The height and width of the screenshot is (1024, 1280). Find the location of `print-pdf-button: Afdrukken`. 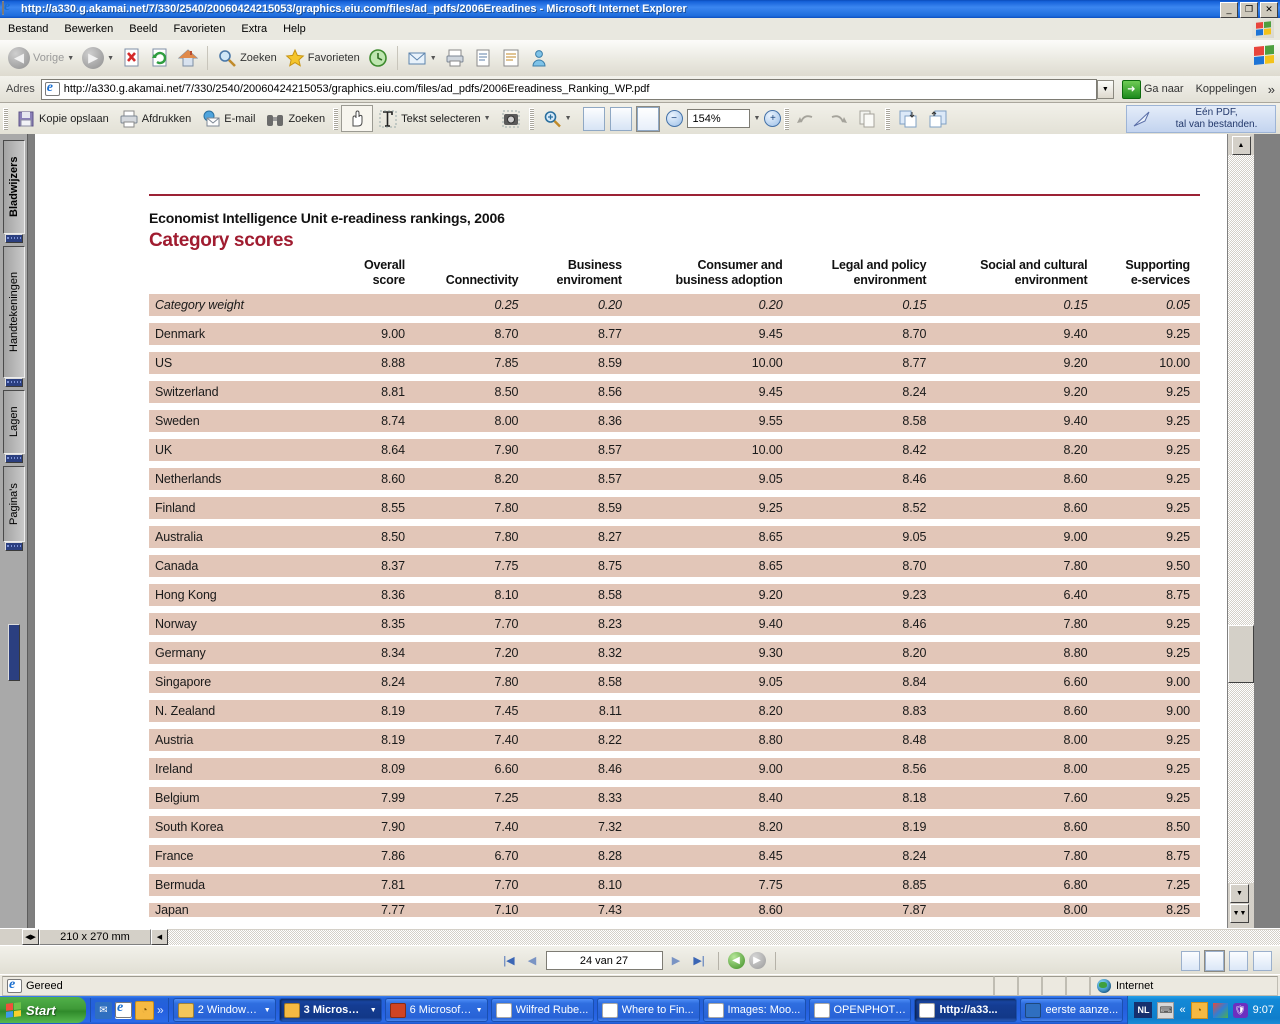

print-pdf-button: Afdrukken is located at coordinates (155, 118).